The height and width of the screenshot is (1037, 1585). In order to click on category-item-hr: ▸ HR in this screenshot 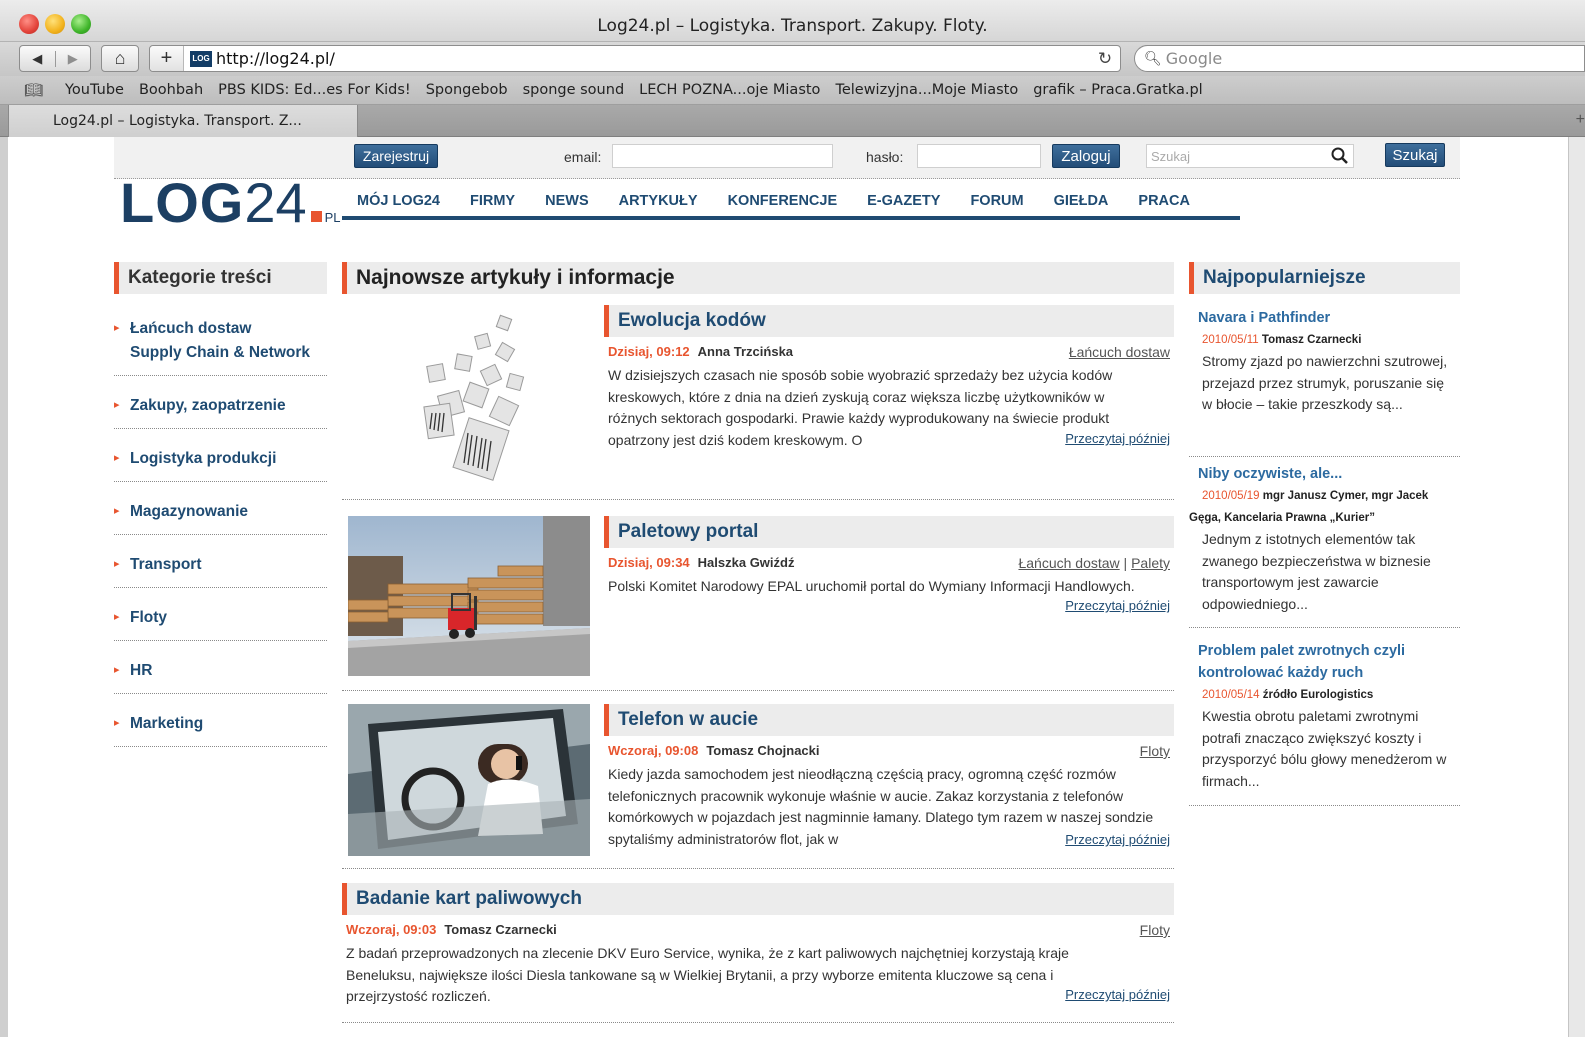, I will do `click(220, 672)`.